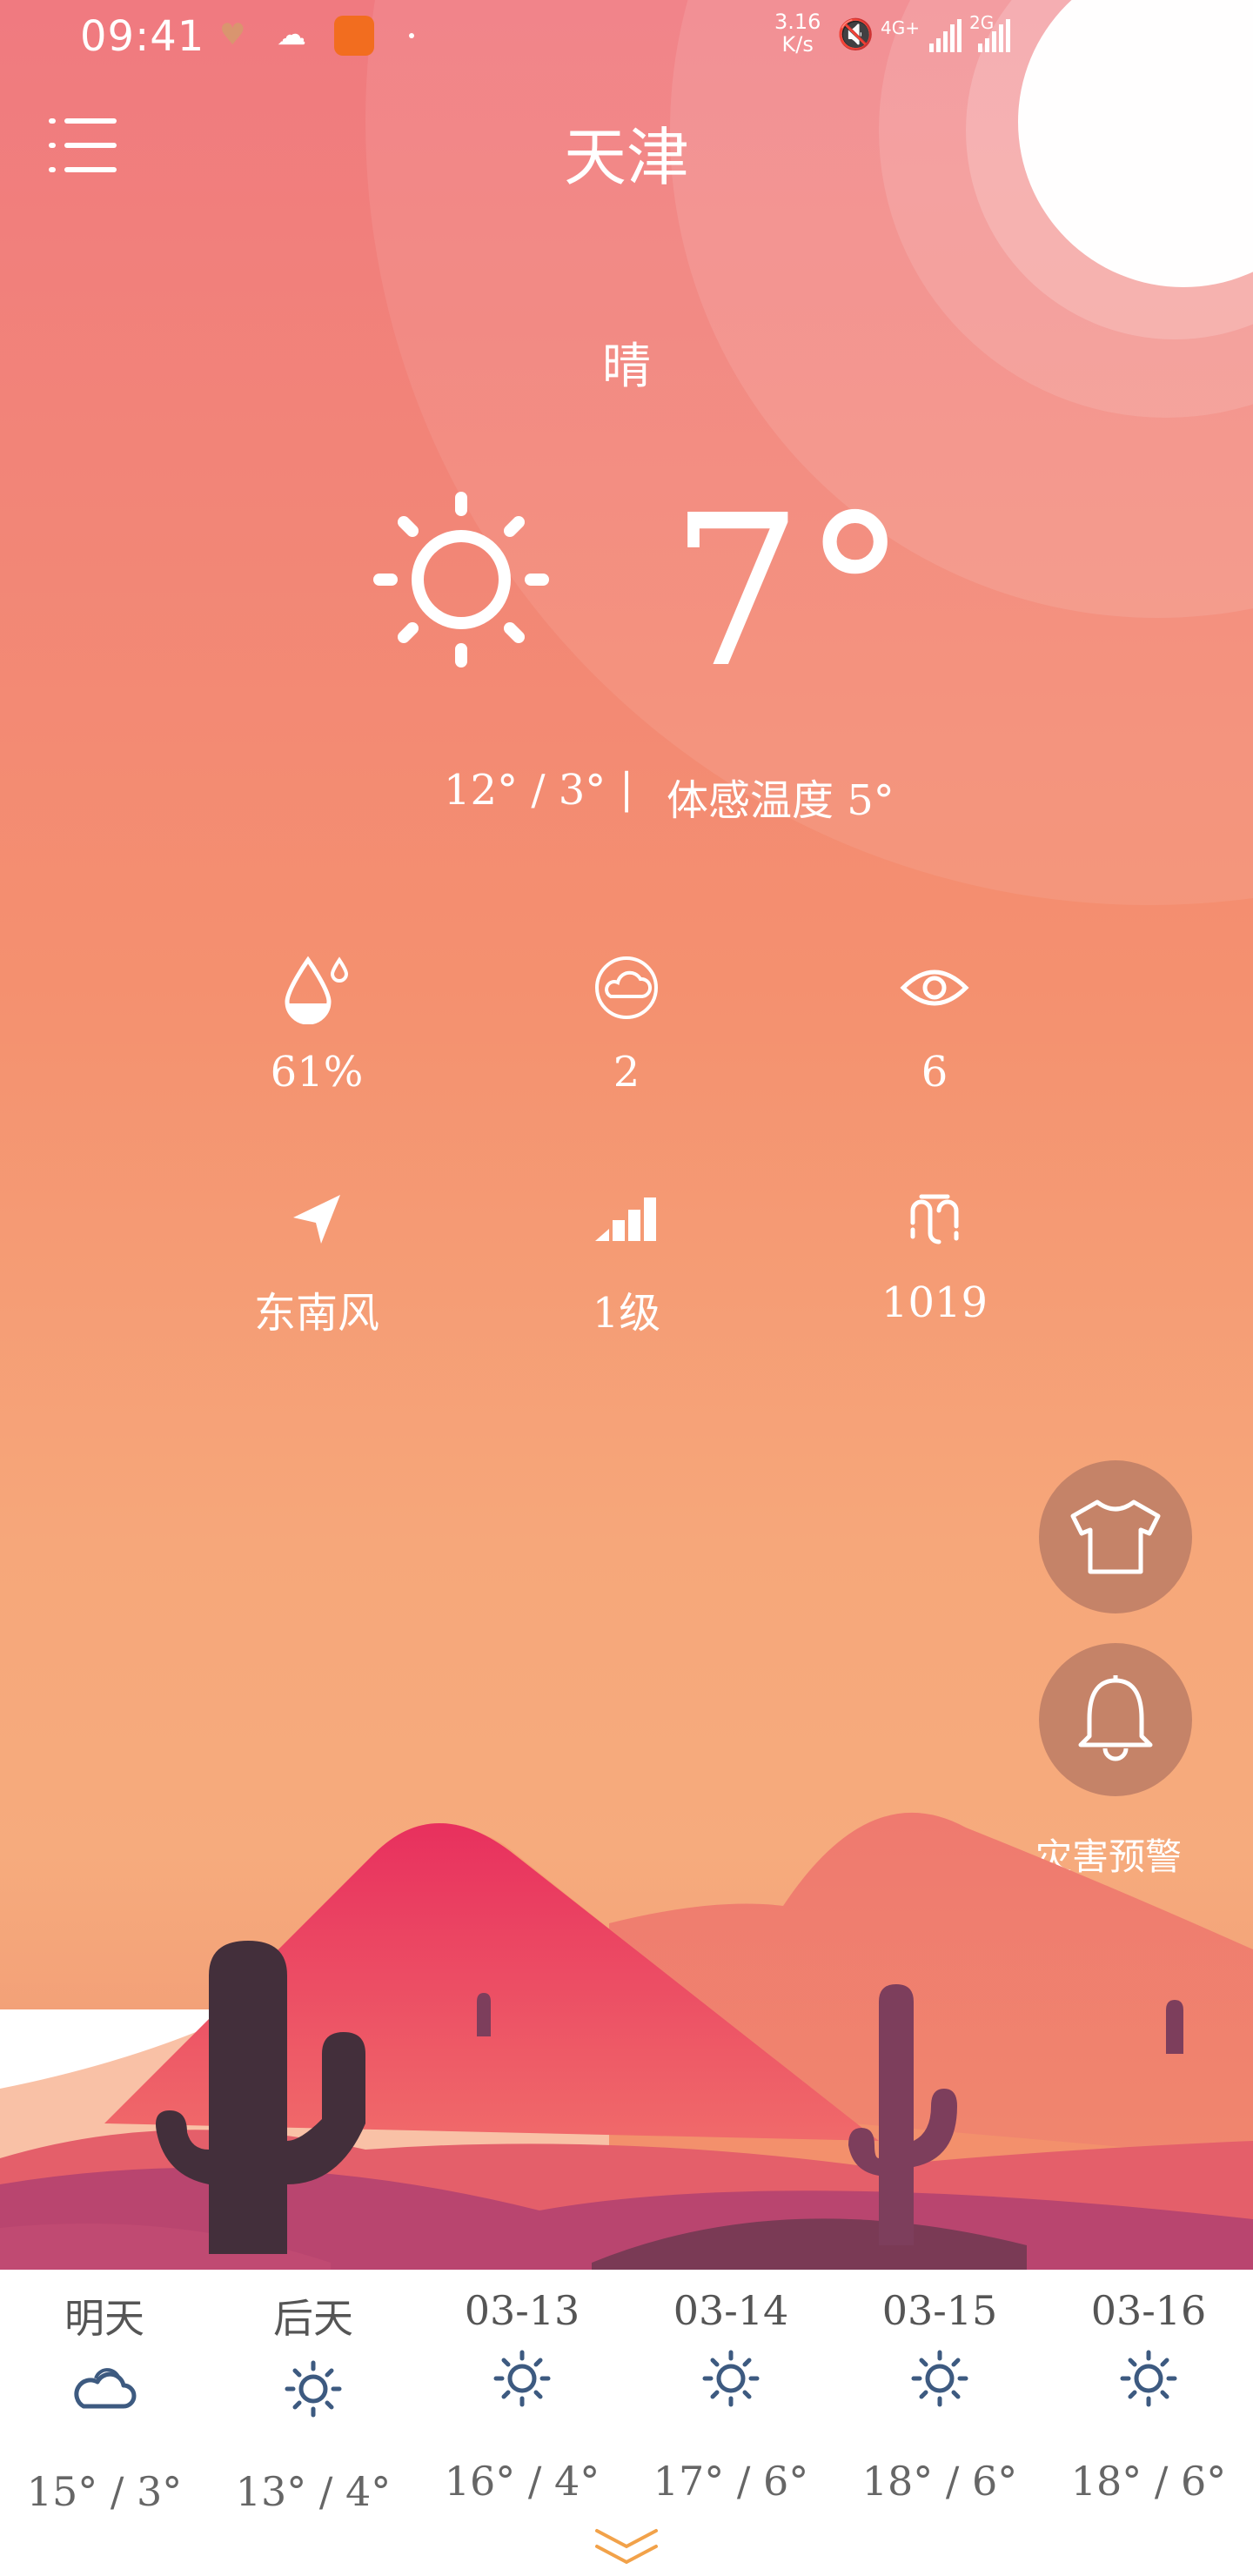 The image size is (1253, 2576). What do you see at coordinates (313, 2318) in the screenshot?
I see `forecast-day-label: 后天` at bounding box center [313, 2318].